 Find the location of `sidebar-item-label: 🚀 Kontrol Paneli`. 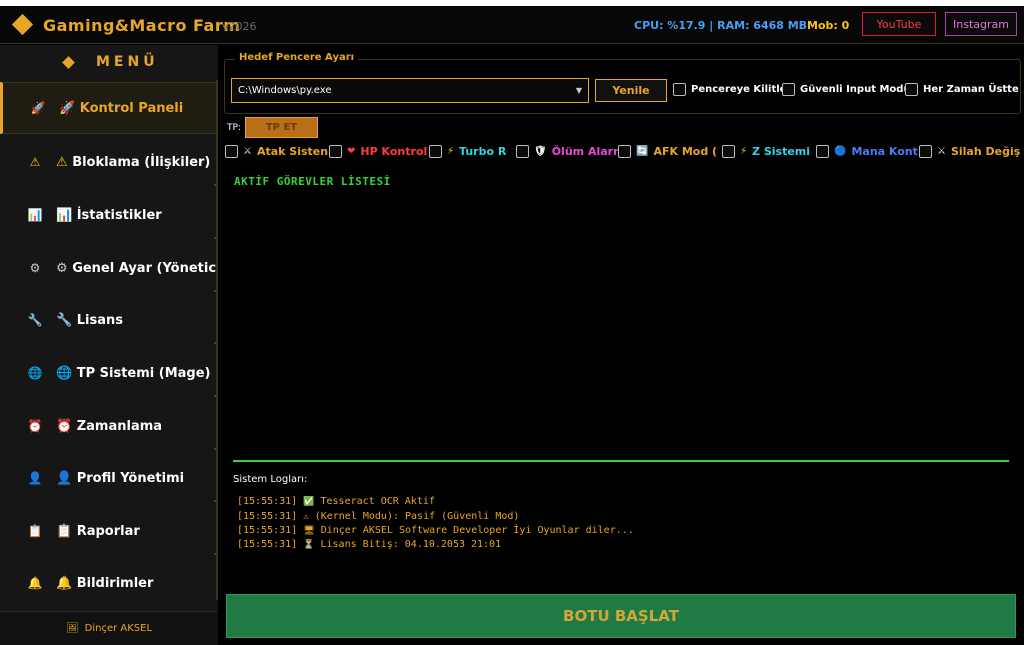

sidebar-item-label: 🚀 Kontrol Paneli is located at coordinates (121, 108).